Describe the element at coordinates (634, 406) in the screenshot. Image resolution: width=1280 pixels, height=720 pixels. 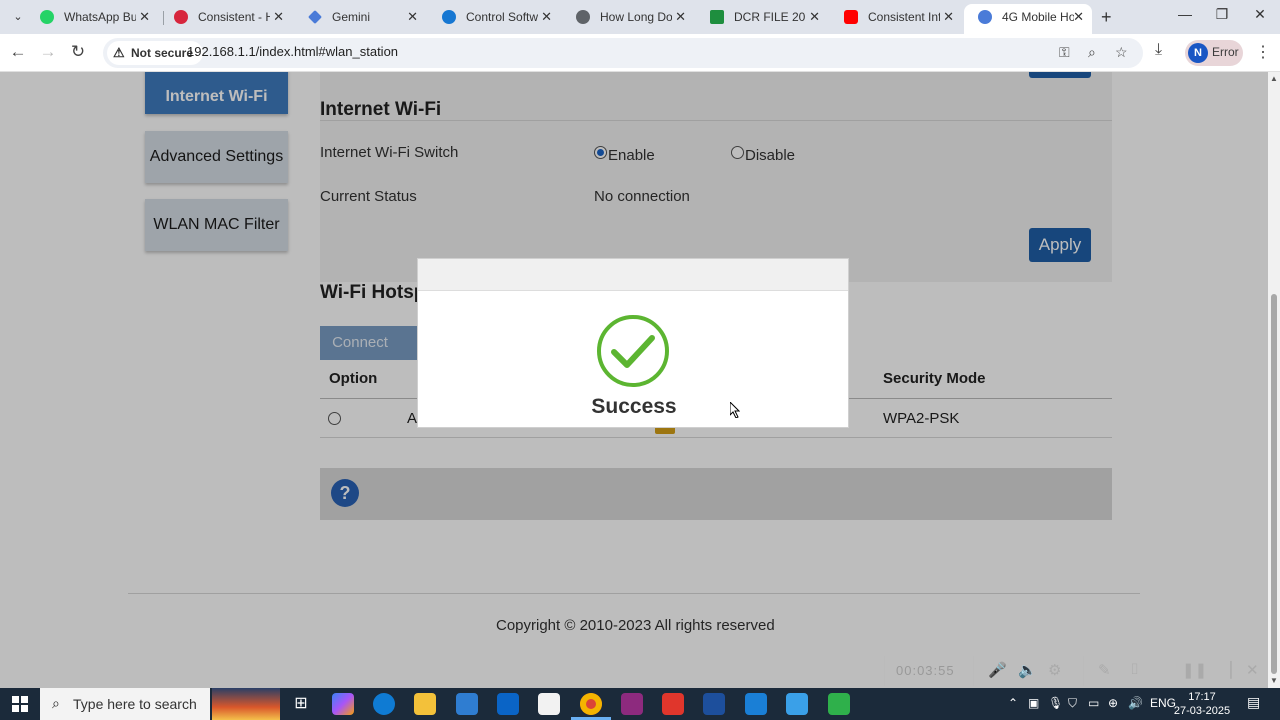
I see `success-message: Success` at that location.